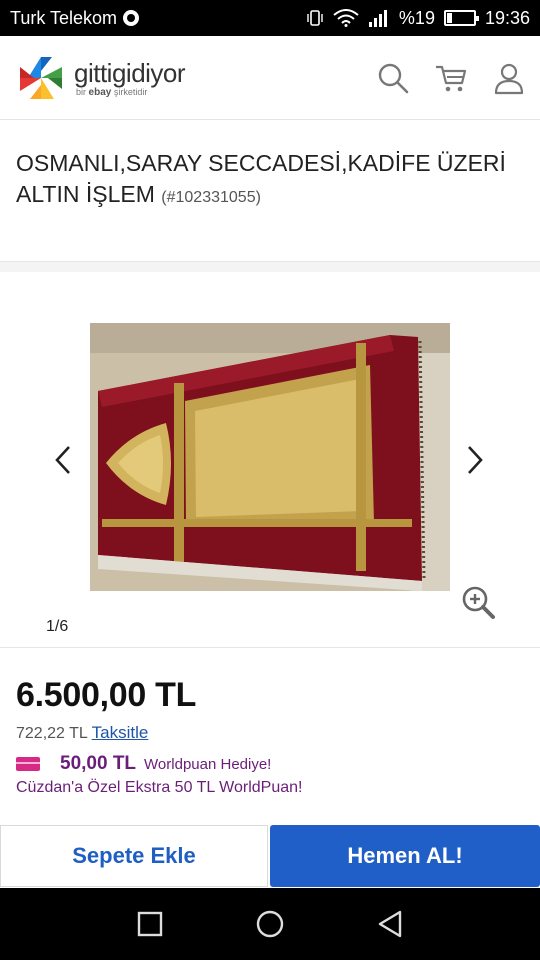  I want to click on logo-sub: bir ebay şirketidir, so click(130, 92).